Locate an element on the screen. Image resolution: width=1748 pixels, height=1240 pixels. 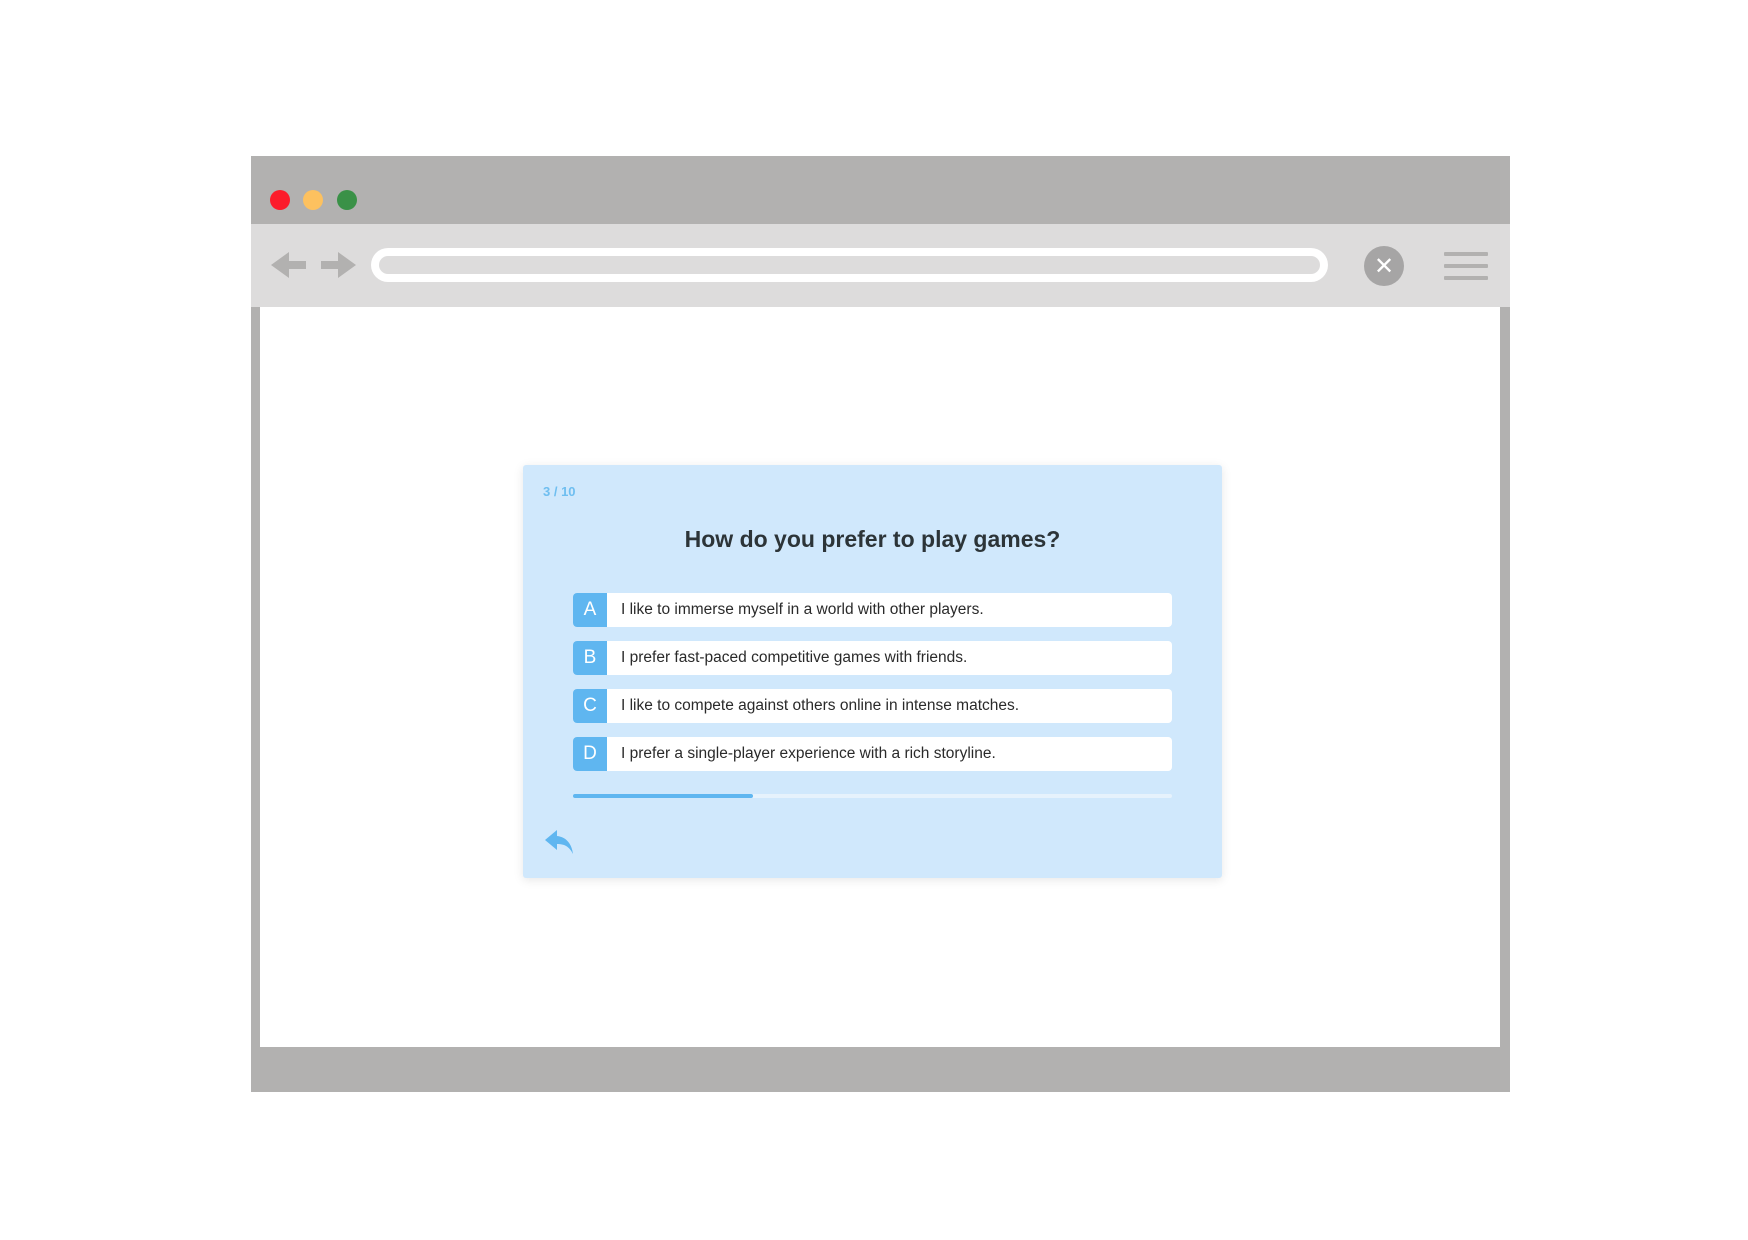
option-letter: B is located at coordinates (590, 658).